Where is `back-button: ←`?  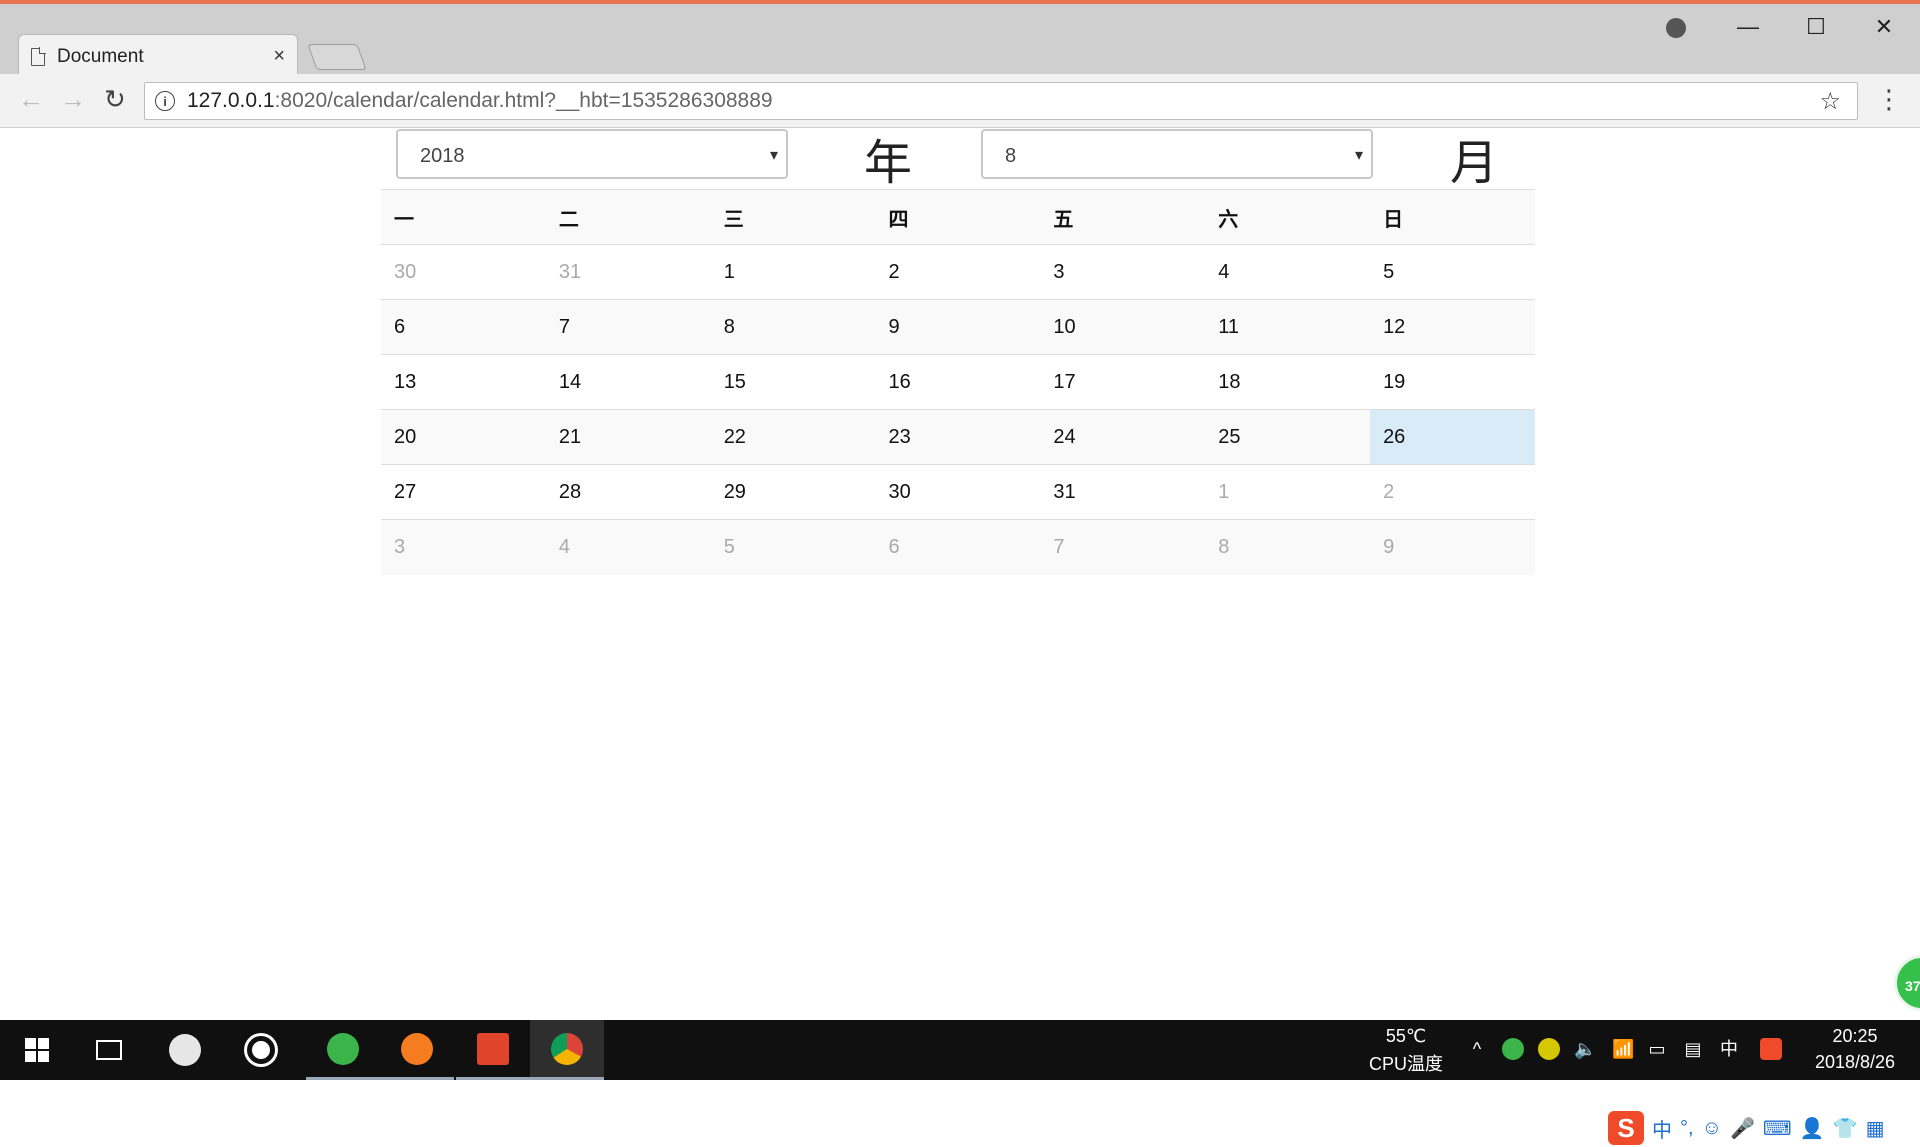
back-button: ← is located at coordinates (31, 99).